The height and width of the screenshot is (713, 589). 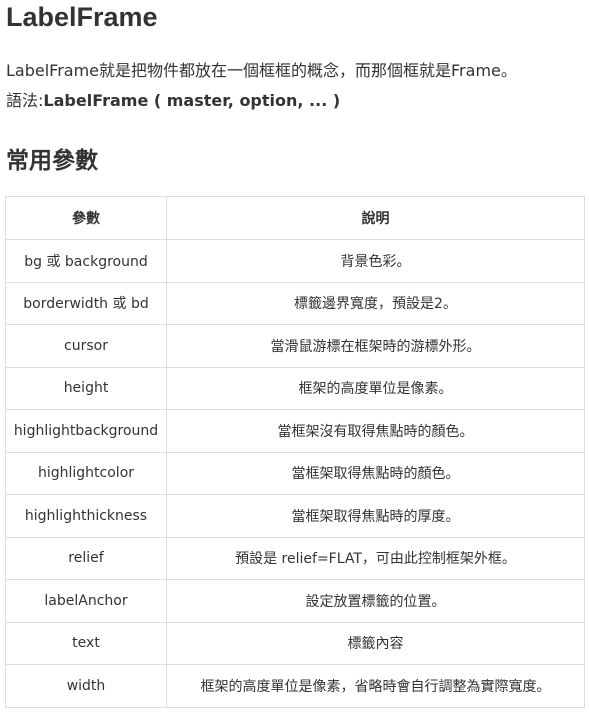 What do you see at coordinates (86, 686) in the screenshot?
I see `param-name: width` at bounding box center [86, 686].